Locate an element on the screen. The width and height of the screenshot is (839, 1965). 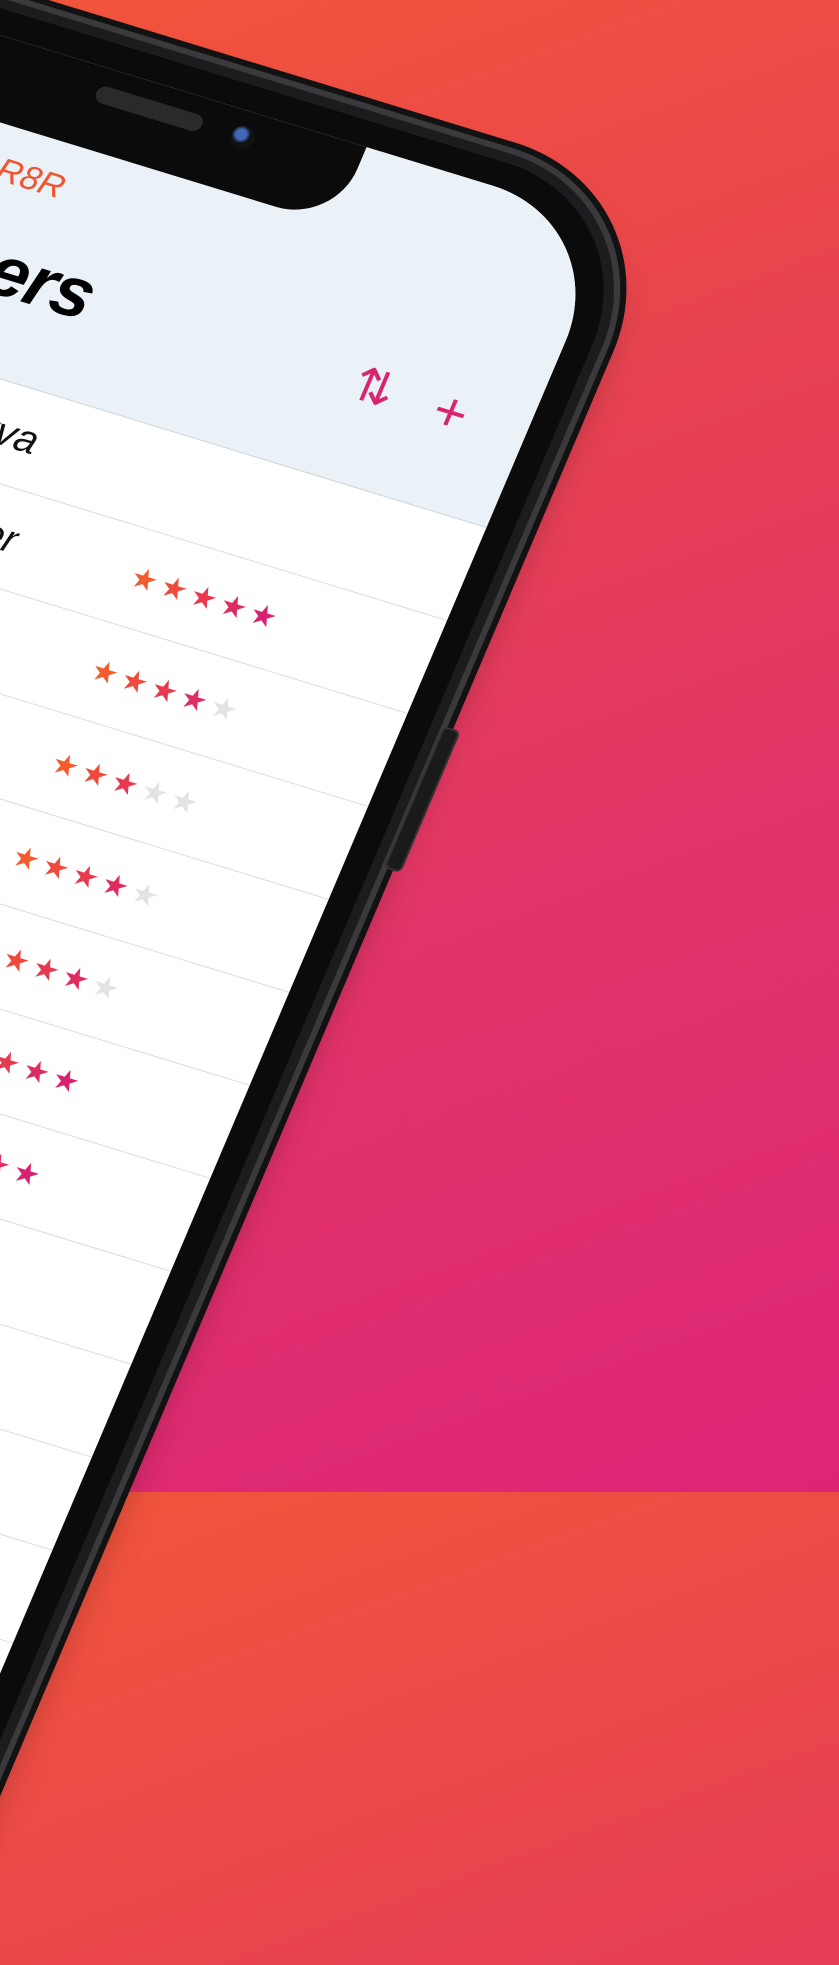
plus-icon: + is located at coordinates (450, 411).